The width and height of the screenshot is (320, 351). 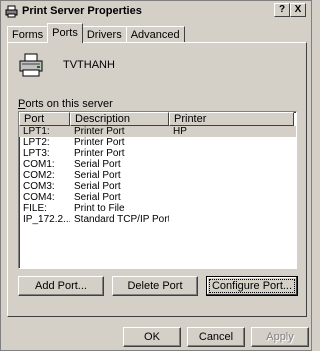 I want to click on printer-server-icon, so click(x=31, y=66).